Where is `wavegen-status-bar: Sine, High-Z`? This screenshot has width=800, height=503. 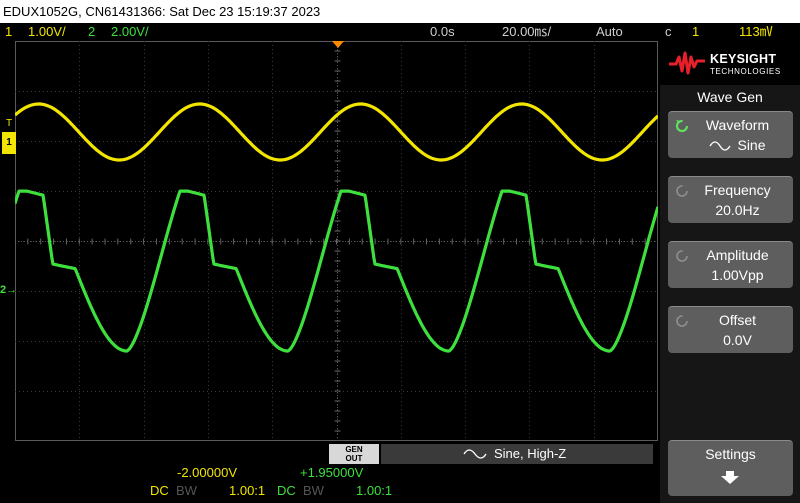 wavegen-status-bar: Sine, High-Z is located at coordinates (517, 454).